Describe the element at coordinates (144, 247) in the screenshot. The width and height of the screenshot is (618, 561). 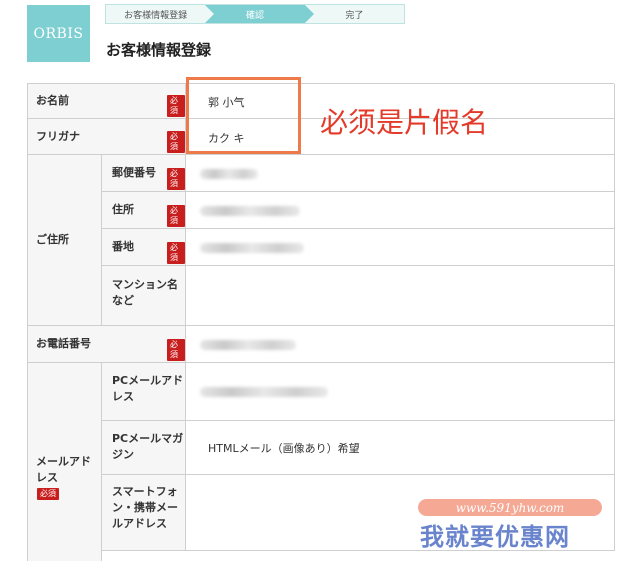
I see `banchi-label-cell: 番地 必須` at that location.